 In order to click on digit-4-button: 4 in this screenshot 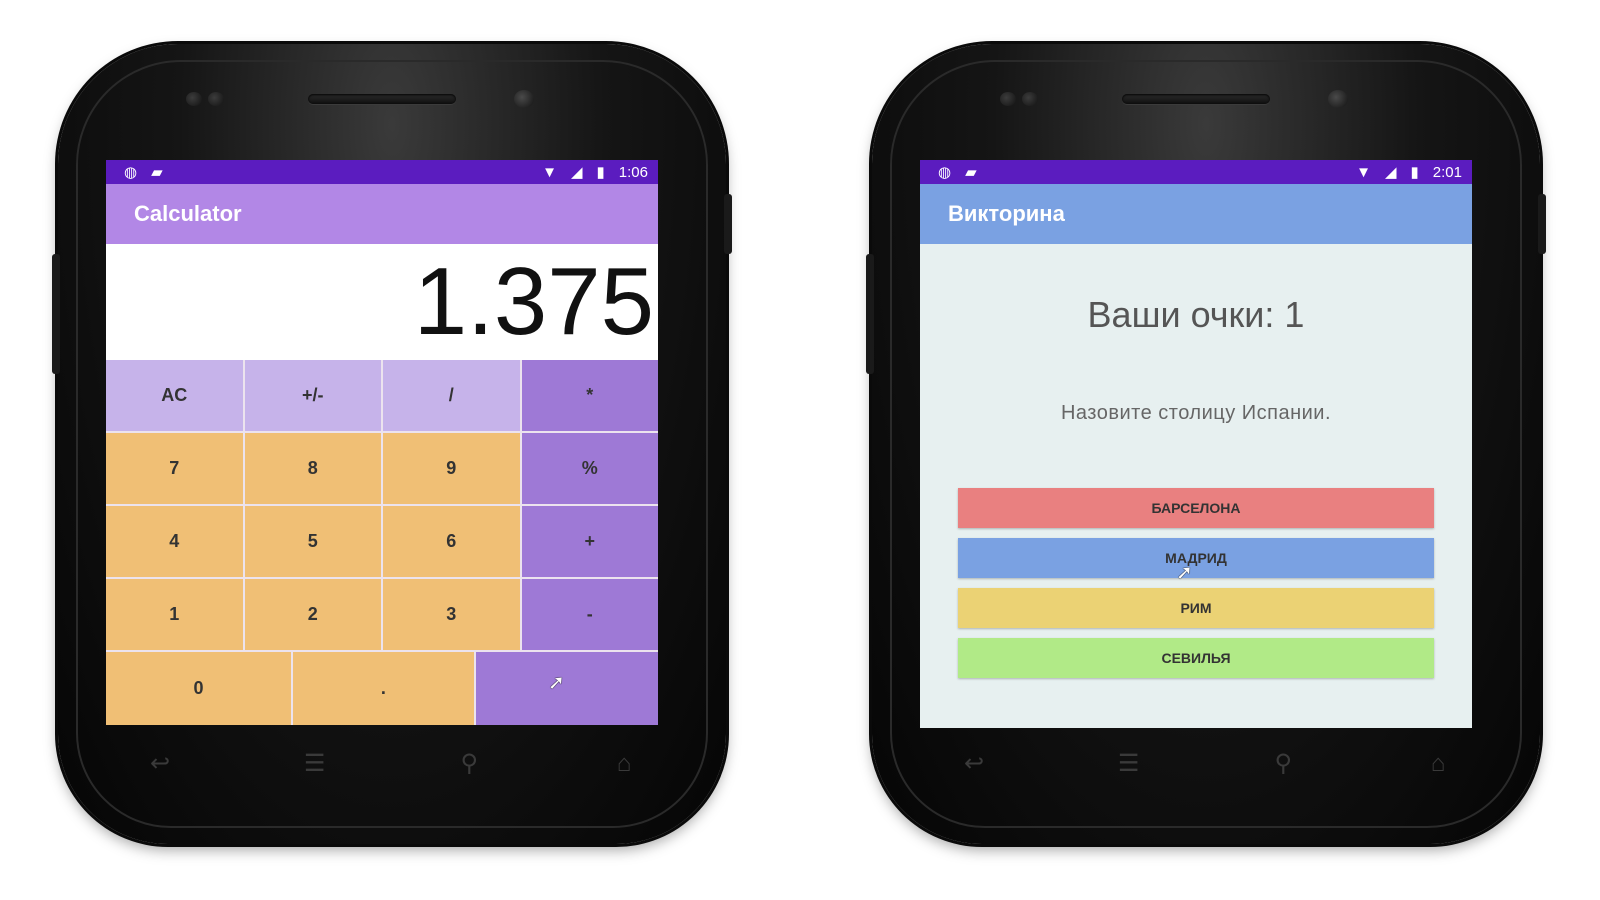, I will do `click(175, 542)`.